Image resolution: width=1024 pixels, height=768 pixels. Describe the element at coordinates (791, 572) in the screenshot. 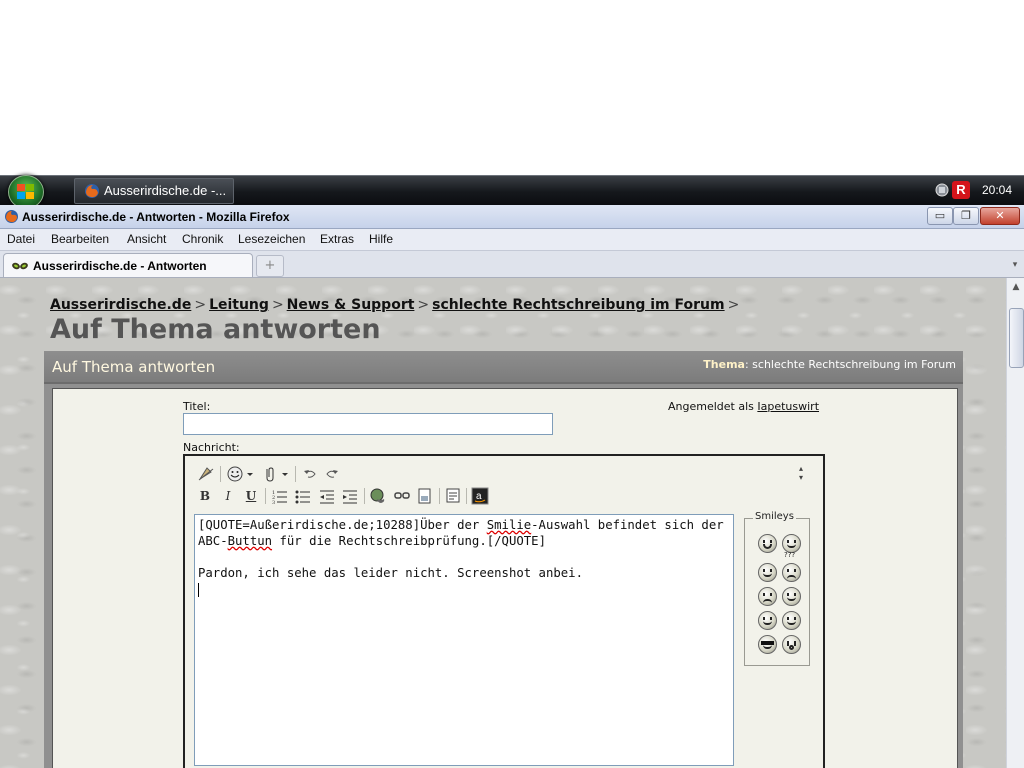

I see `smiley-confused-icon` at that location.